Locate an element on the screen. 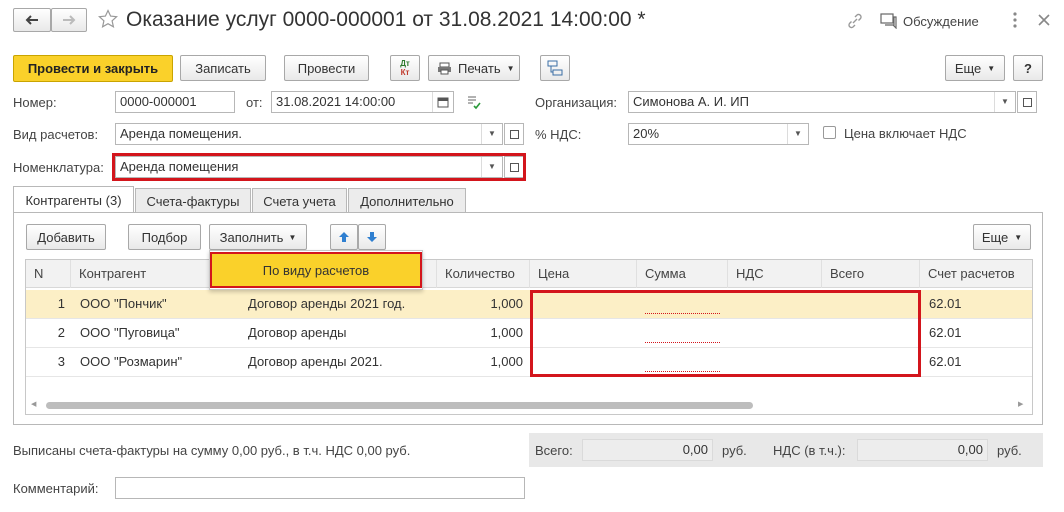 The width and height of the screenshot is (1064, 512). discussion-button: Обсуждение is located at coordinates (929, 21).